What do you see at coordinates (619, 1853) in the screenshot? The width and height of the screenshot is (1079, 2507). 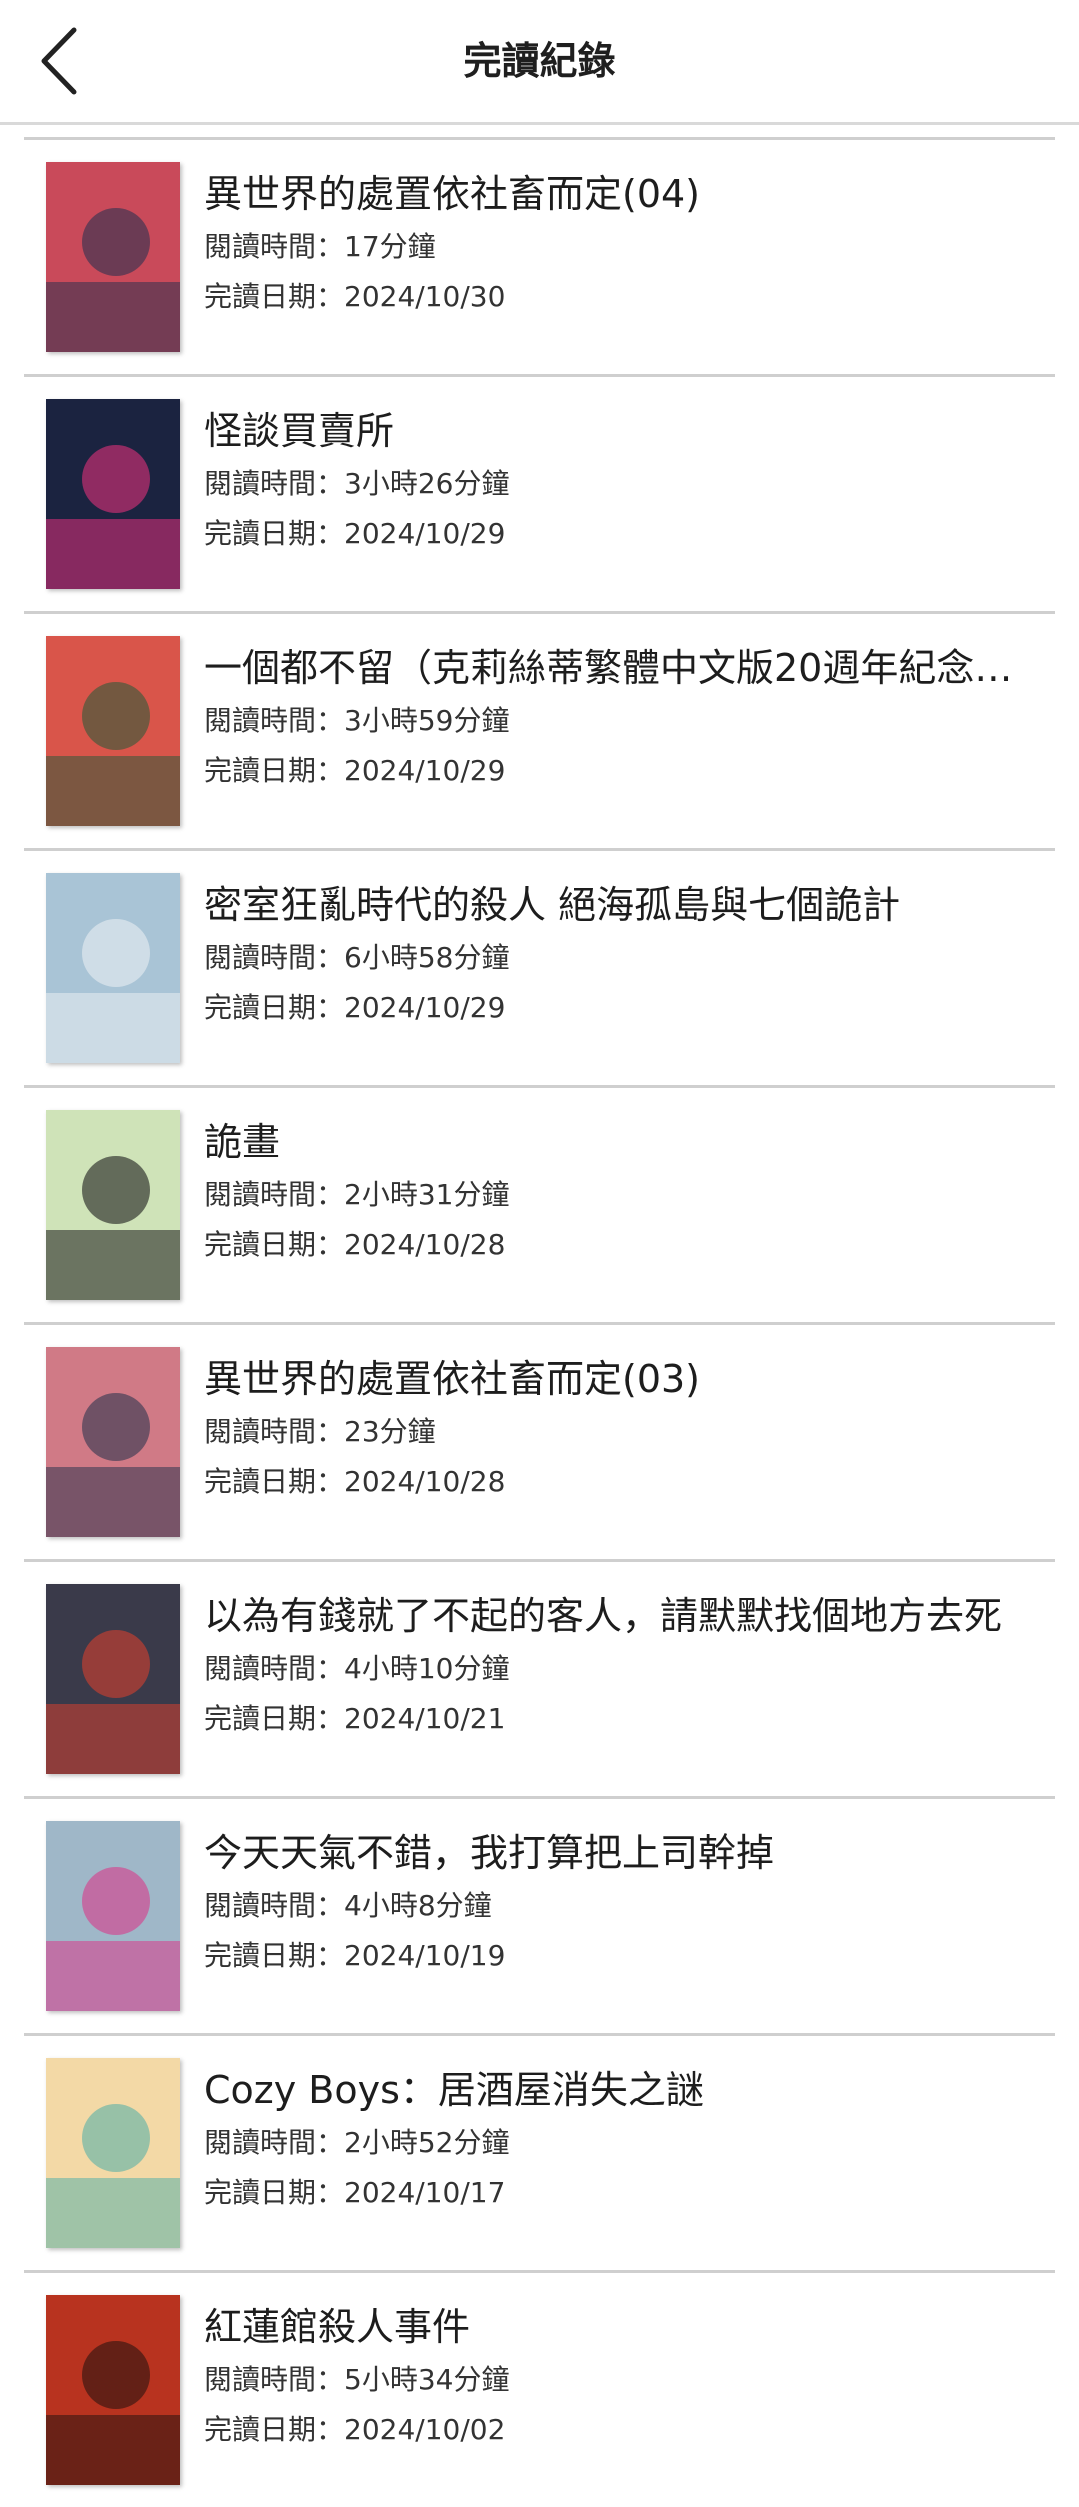 I see `book-title: 今天天氣不錯，我打算把上司幹掉` at bounding box center [619, 1853].